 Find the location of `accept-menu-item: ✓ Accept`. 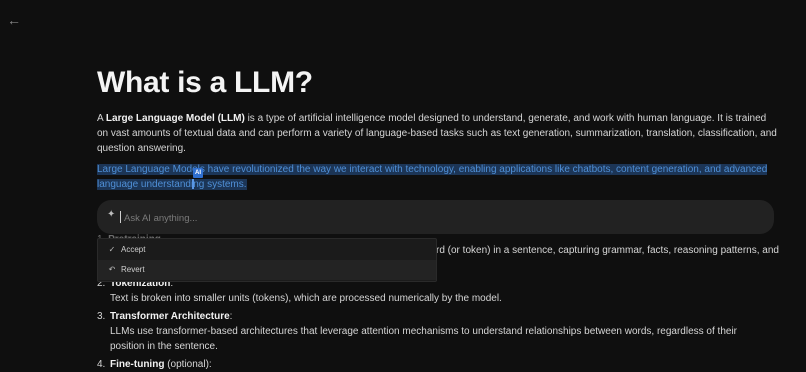

accept-menu-item: ✓ Accept is located at coordinates (267, 250).